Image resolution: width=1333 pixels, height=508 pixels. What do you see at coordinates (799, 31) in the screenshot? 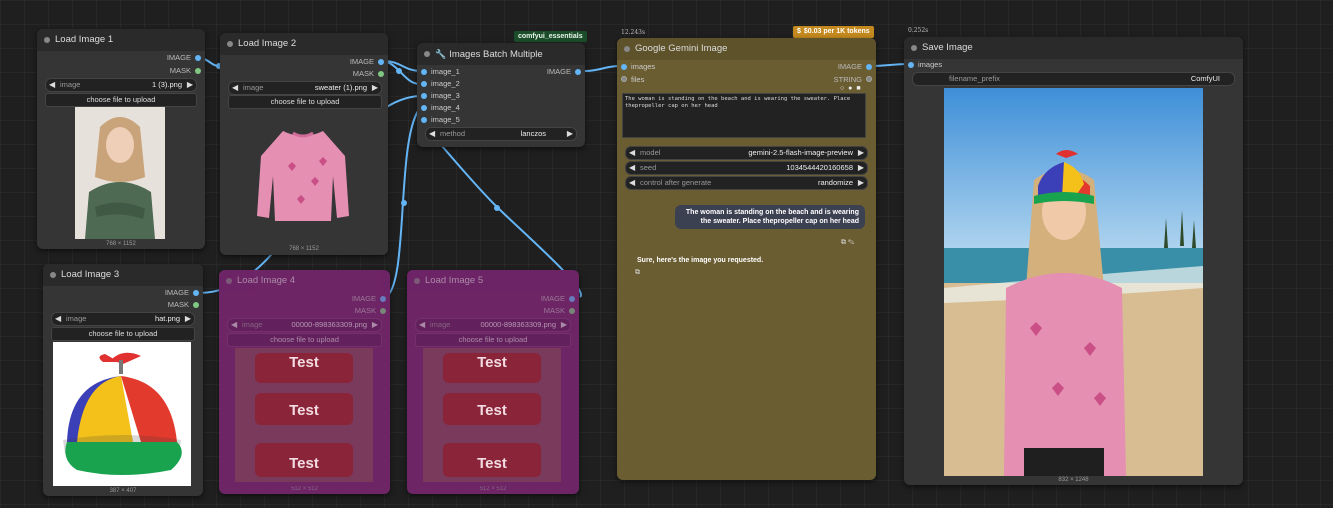
I see `dollar-icon: $` at bounding box center [799, 31].